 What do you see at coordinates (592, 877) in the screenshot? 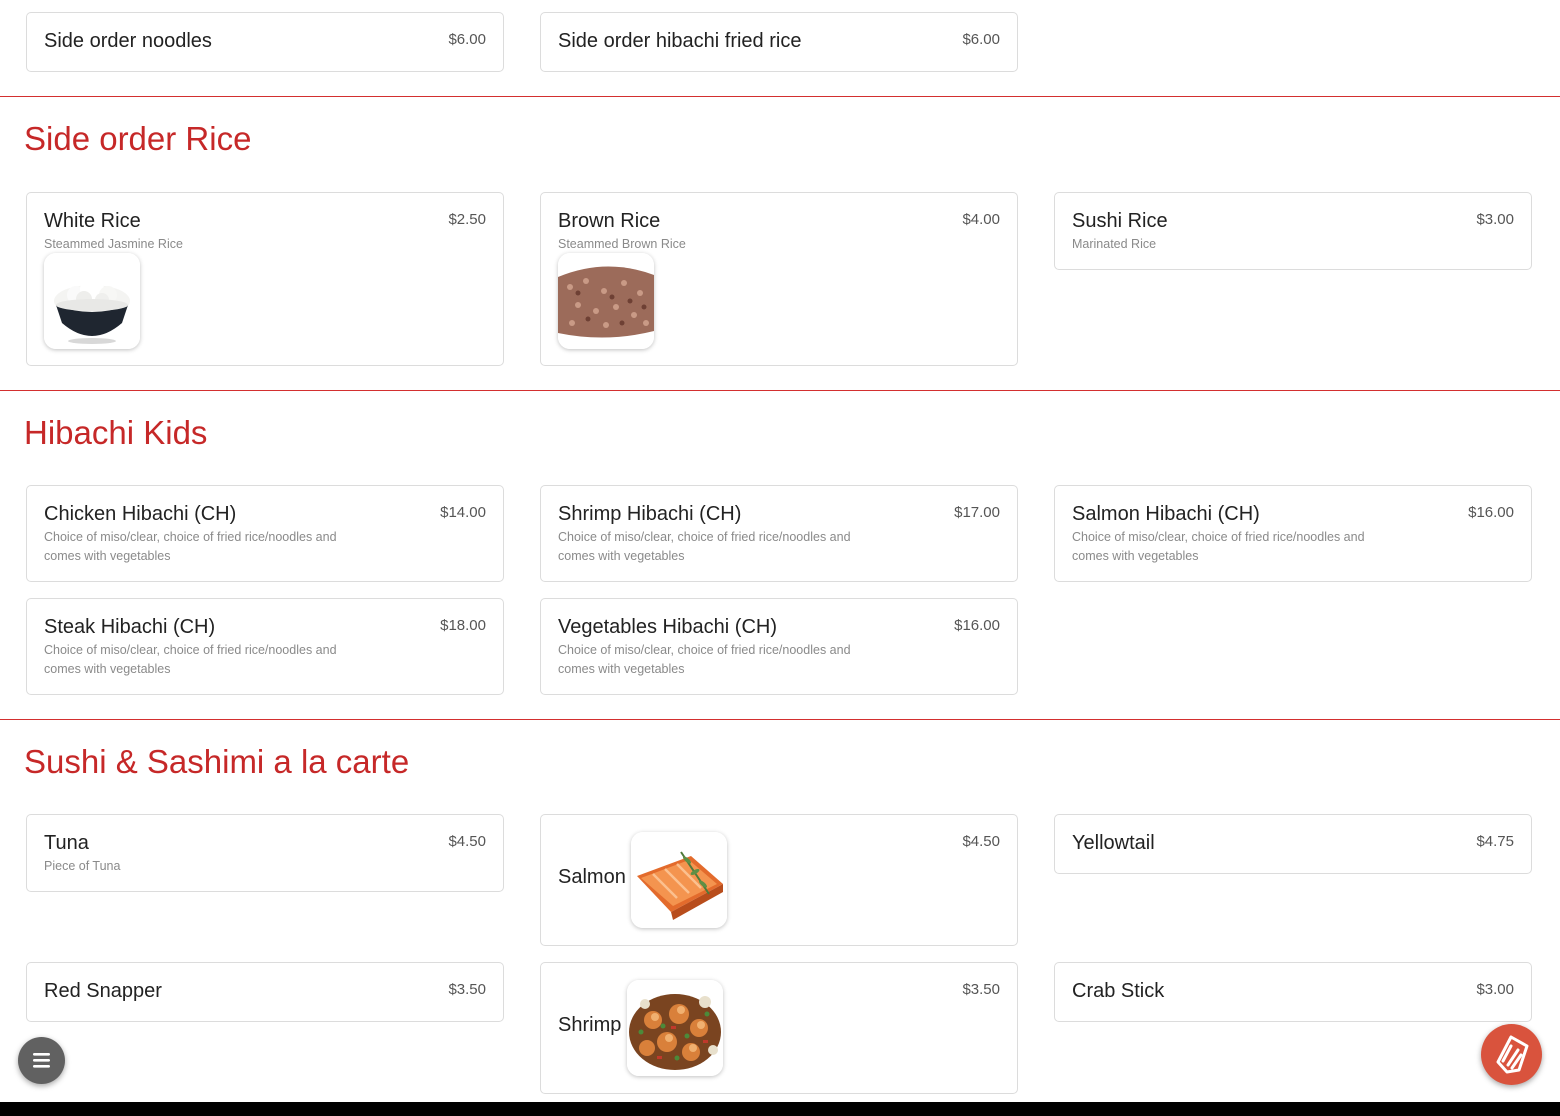
I see `item-name: Salmon` at bounding box center [592, 877].